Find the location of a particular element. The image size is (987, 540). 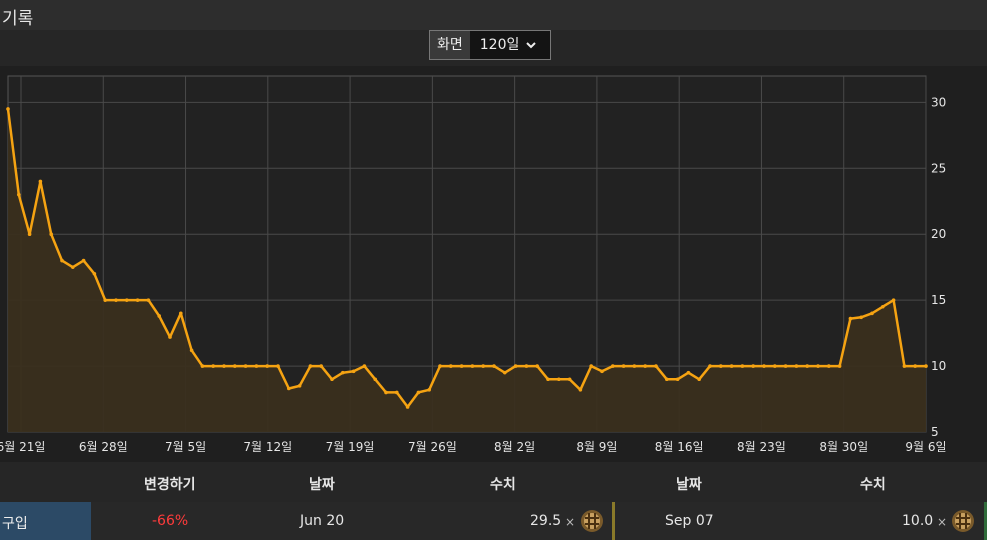

x-tick-label: 9월 6일 is located at coordinates (925, 447).